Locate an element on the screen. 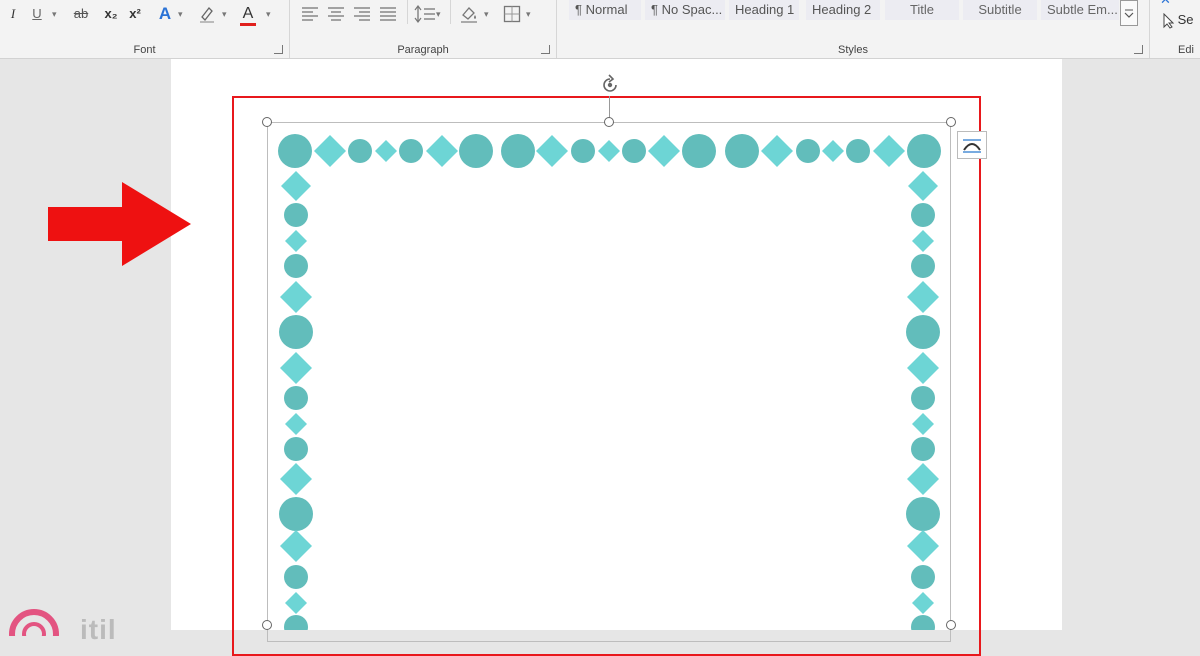  resize-handle-bottom-right is located at coordinates (951, 625).